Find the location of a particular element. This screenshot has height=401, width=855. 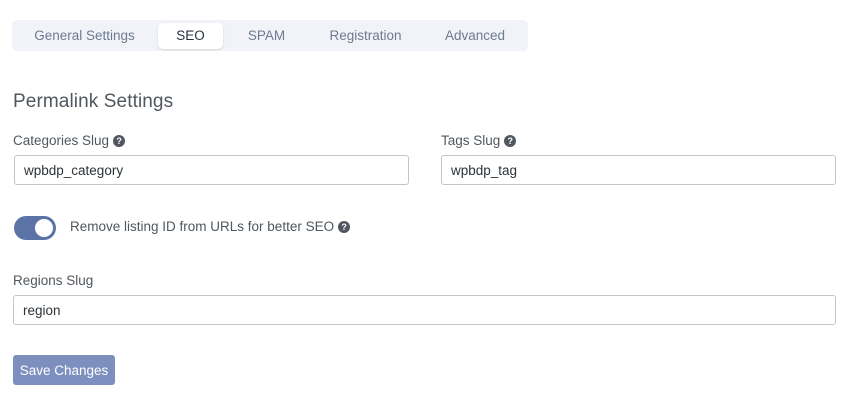

section-heading: Permalink Settings is located at coordinates (93, 101).